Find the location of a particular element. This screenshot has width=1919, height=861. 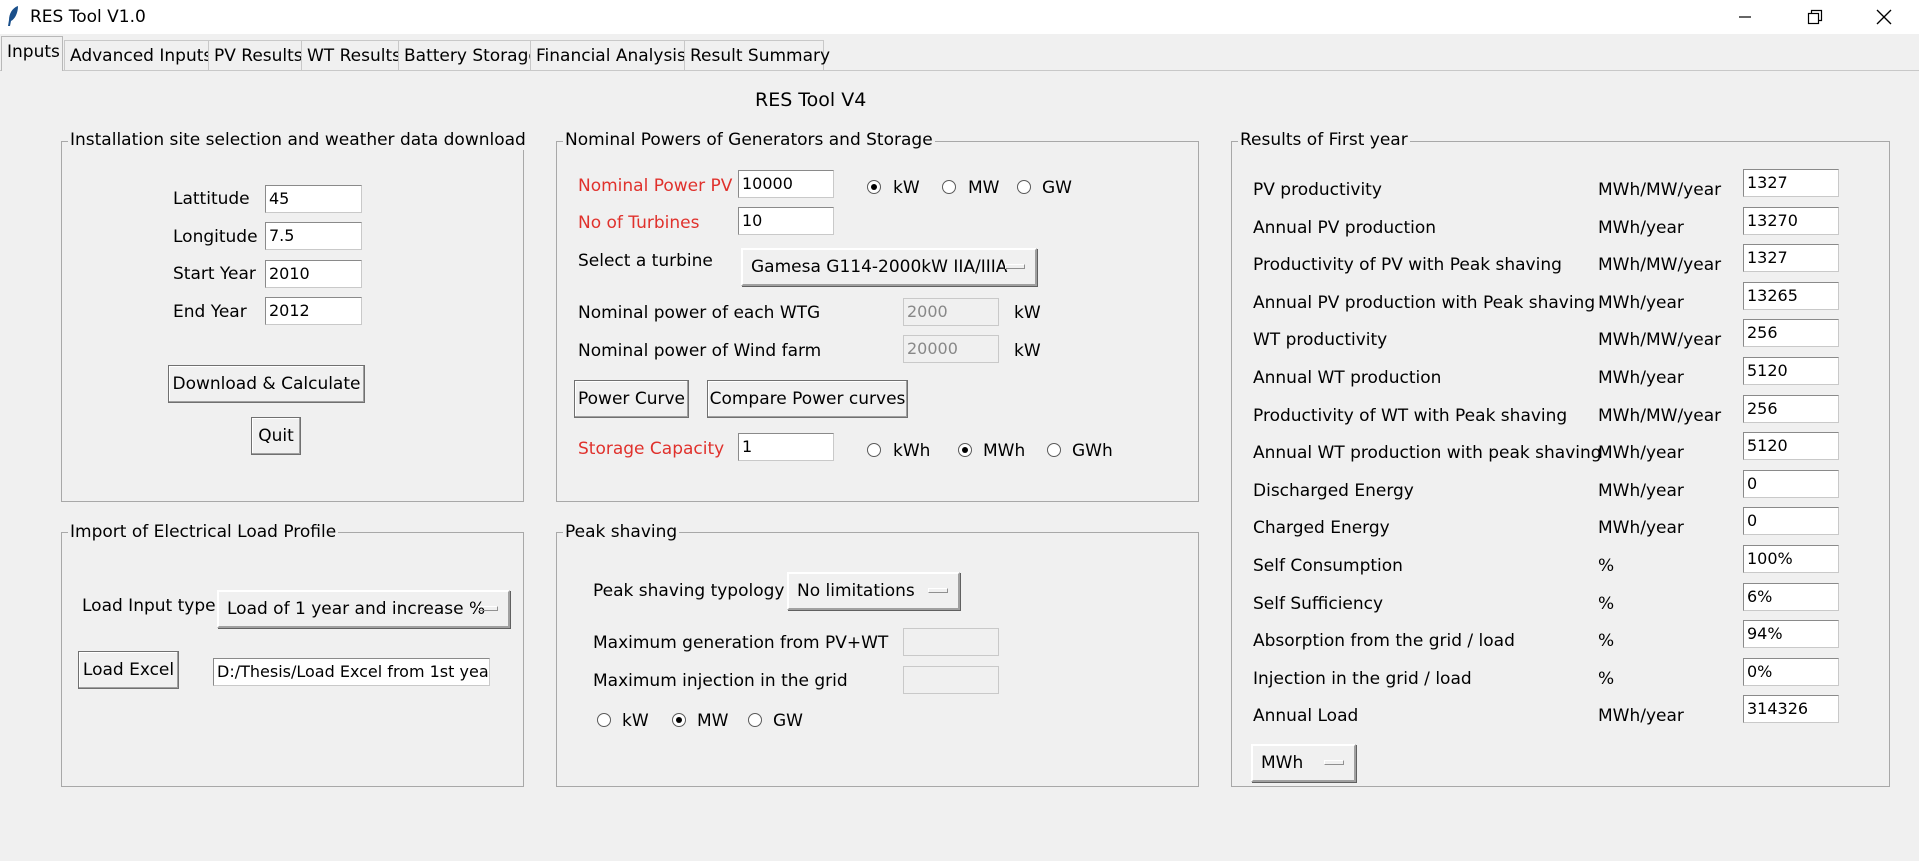

restore-button is located at coordinates (1815, 17).